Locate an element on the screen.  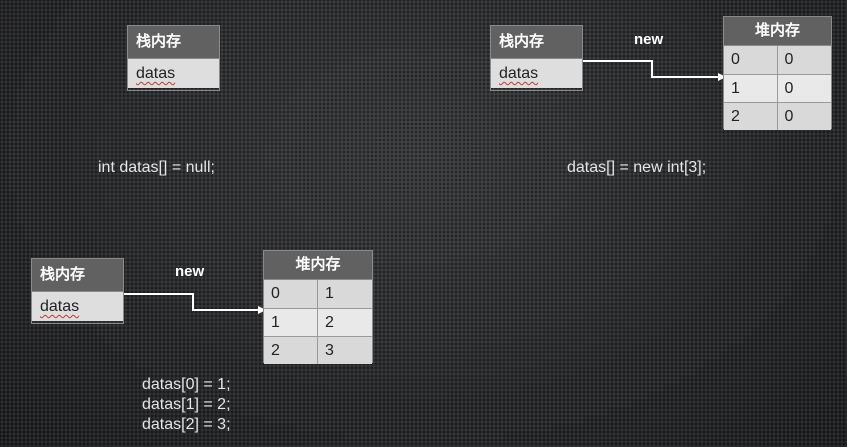
code-text: datas[] = new int[3]; is located at coordinates (637, 167).